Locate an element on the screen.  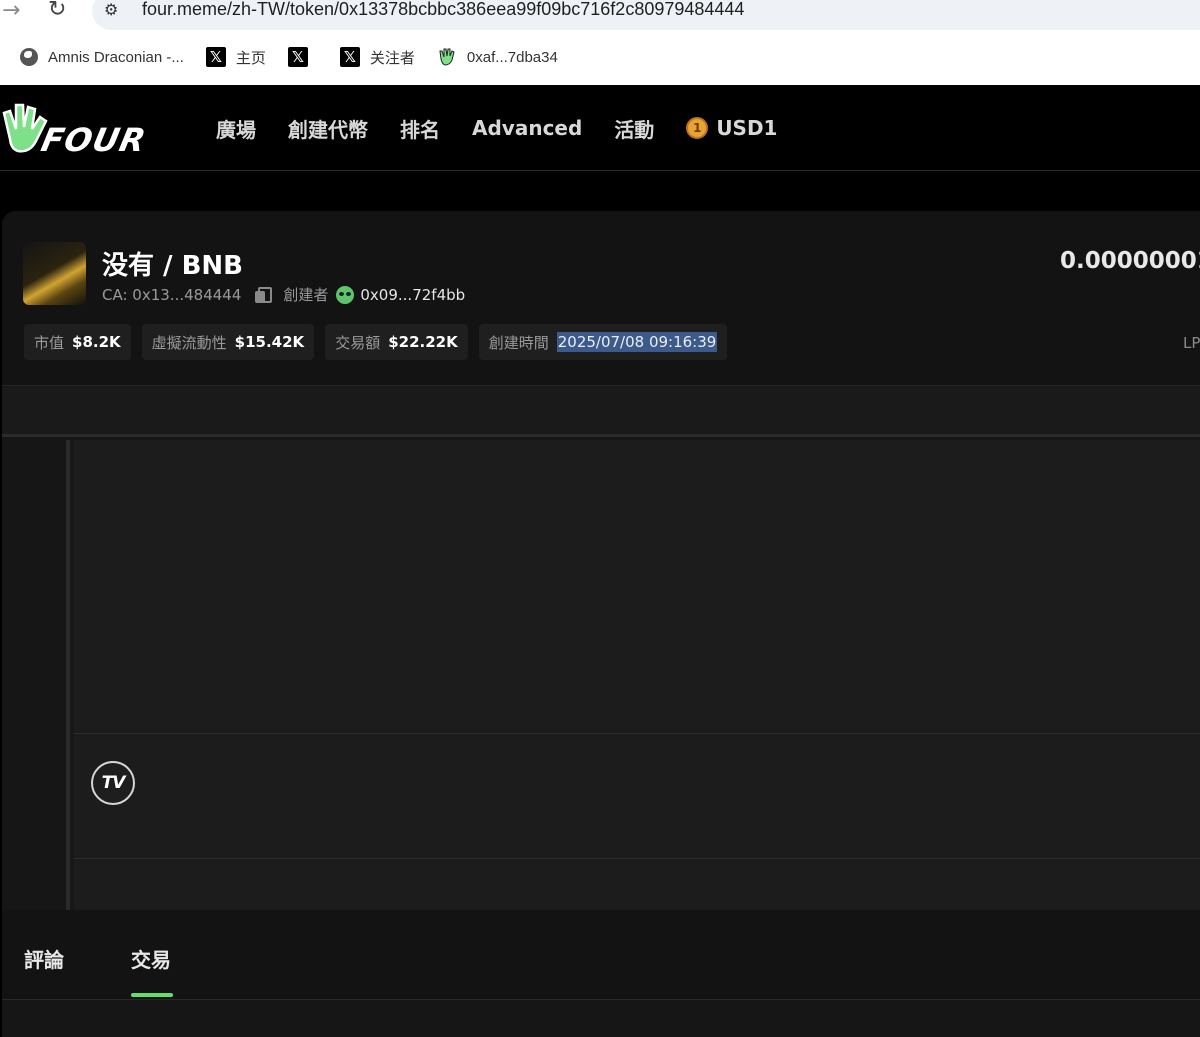
bookmark-label: 关注者 is located at coordinates (392, 58).